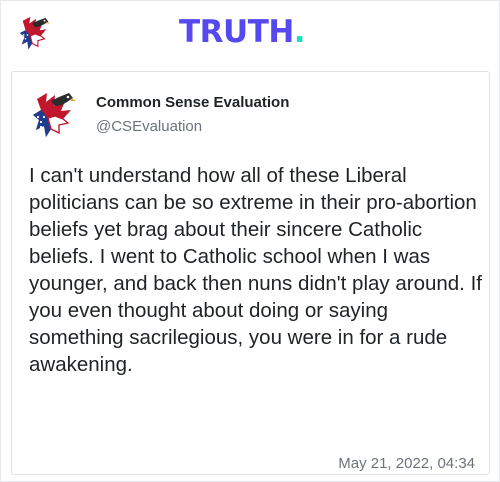  What do you see at coordinates (406, 463) in the screenshot?
I see `post-timestamp: May 21, 2022, 04:34` at bounding box center [406, 463].